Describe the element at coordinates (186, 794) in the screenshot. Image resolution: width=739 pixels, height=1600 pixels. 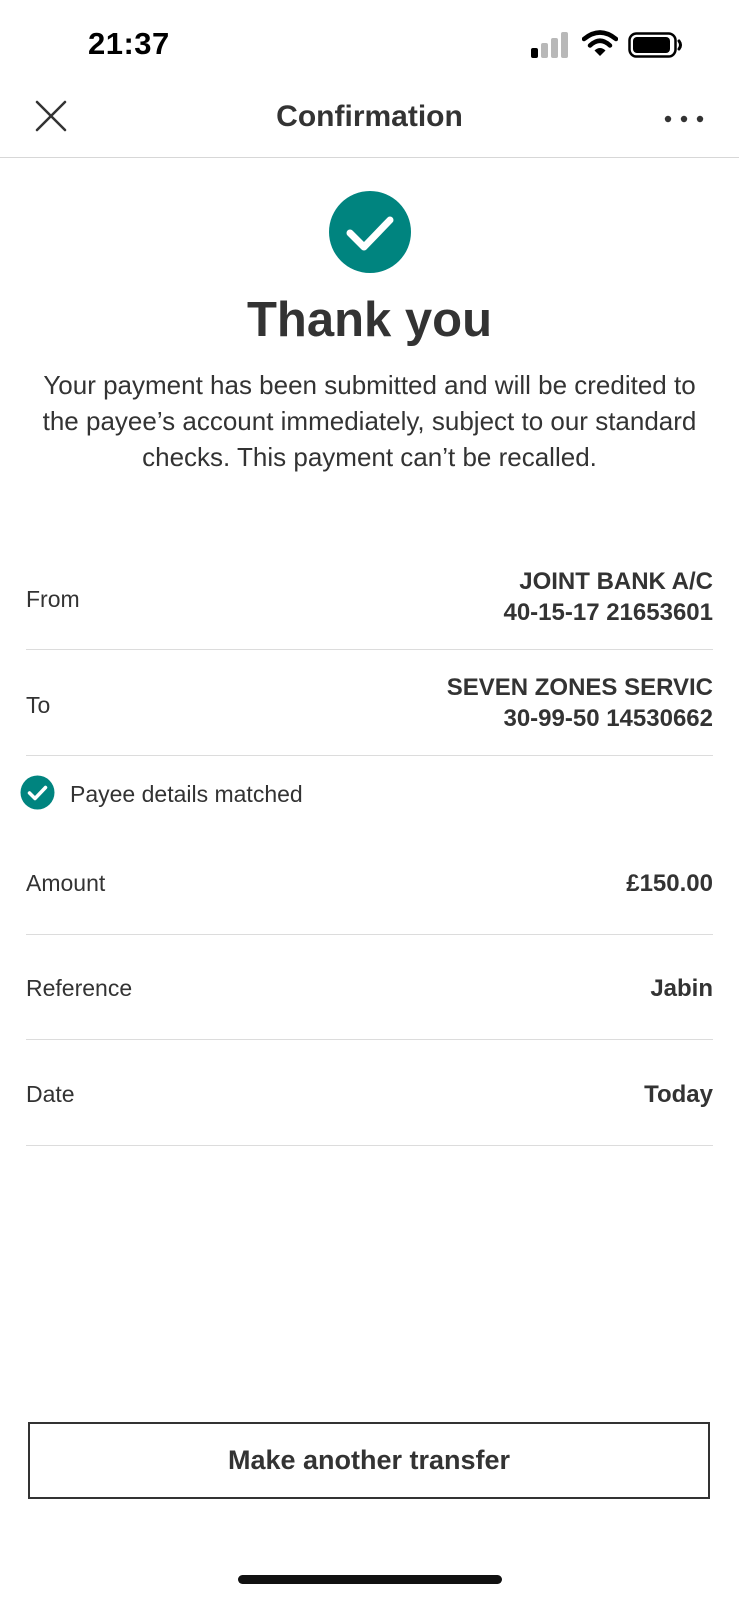
I see `payee-match-text: Payee details matched` at that location.